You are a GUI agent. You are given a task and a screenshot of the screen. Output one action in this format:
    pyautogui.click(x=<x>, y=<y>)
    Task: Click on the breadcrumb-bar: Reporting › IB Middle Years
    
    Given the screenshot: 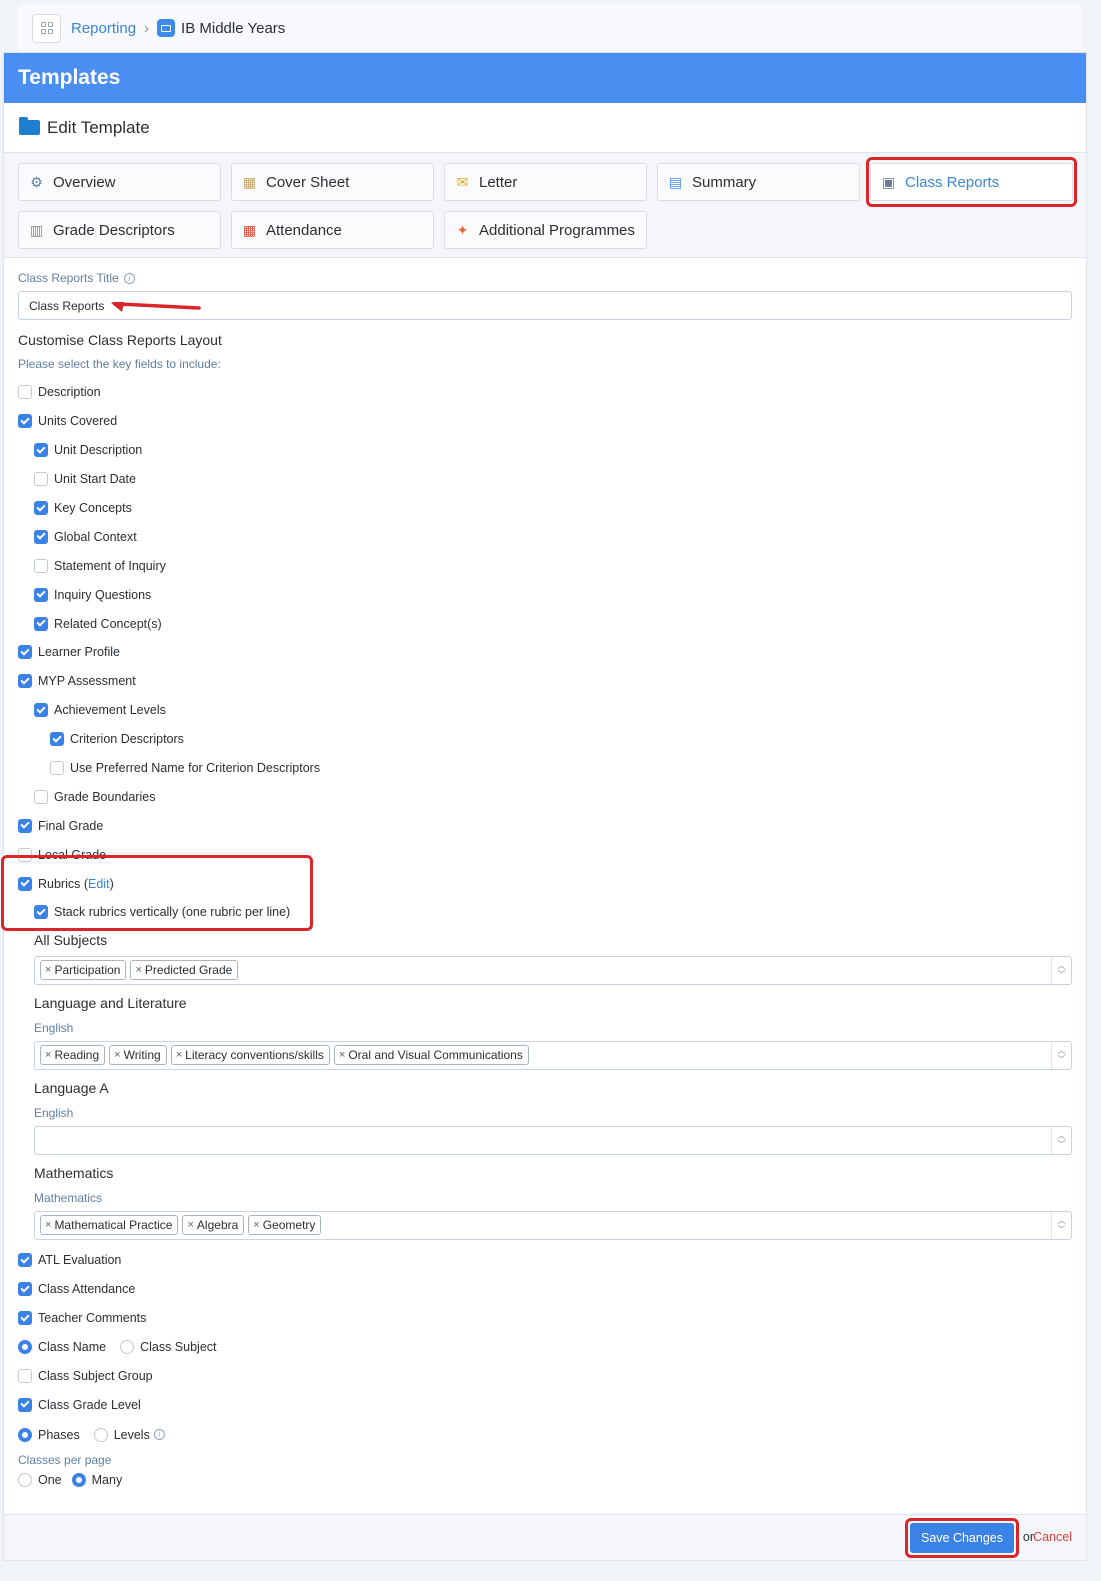 What is the action you would take?
    pyautogui.click(x=549, y=28)
    